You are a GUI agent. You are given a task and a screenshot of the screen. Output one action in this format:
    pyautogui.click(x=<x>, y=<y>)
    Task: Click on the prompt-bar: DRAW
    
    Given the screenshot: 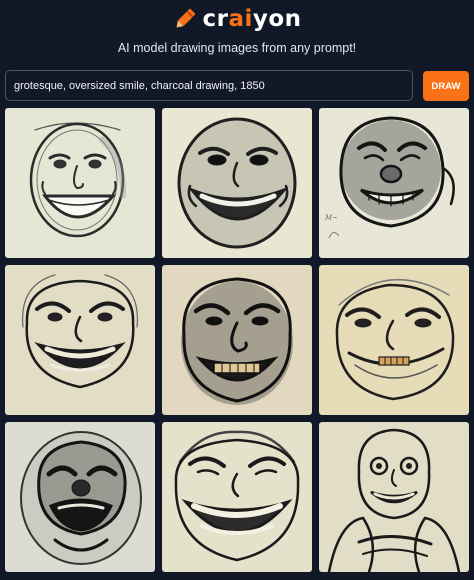 What is the action you would take?
    pyautogui.click(x=237, y=85)
    